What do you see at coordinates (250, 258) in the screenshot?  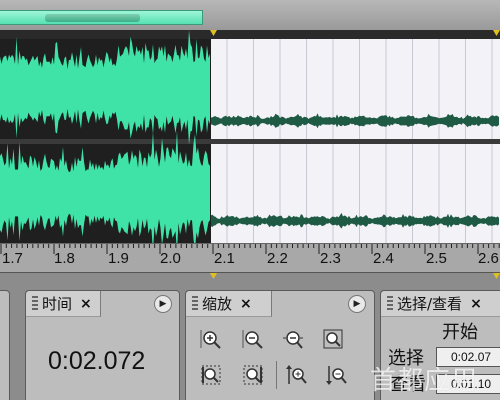 I see `time-ruler: 1.7 1.8 1.9 2.0 2.1 2.2 2.3 2.4 2.5 2.6` at bounding box center [250, 258].